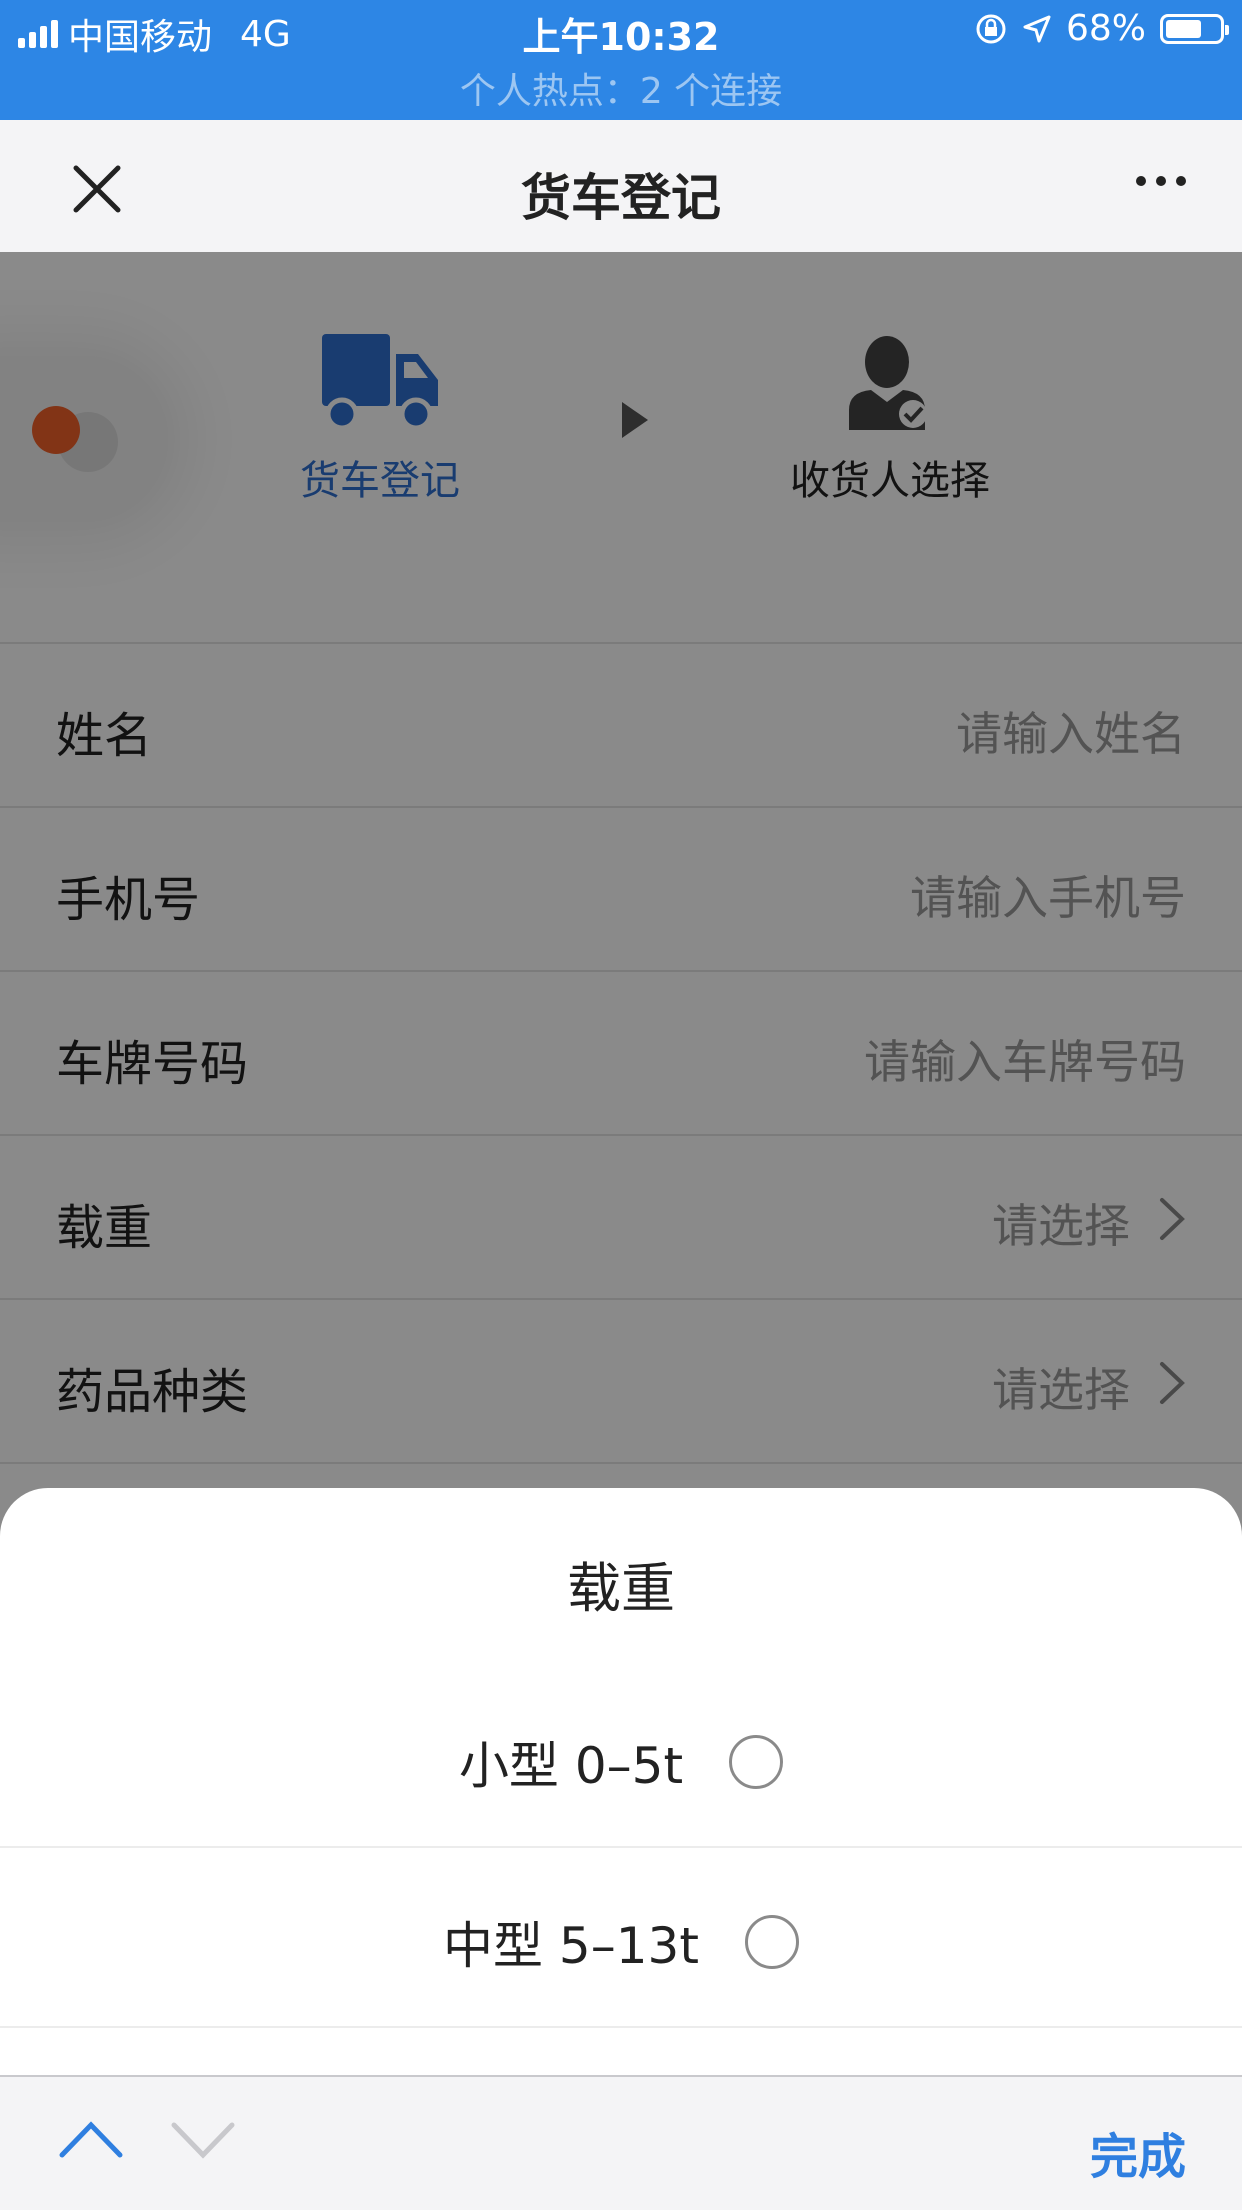 The height and width of the screenshot is (2210, 1242). What do you see at coordinates (1138, 2152) in the screenshot?
I see `done-button: 完成` at bounding box center [1138, 2152].